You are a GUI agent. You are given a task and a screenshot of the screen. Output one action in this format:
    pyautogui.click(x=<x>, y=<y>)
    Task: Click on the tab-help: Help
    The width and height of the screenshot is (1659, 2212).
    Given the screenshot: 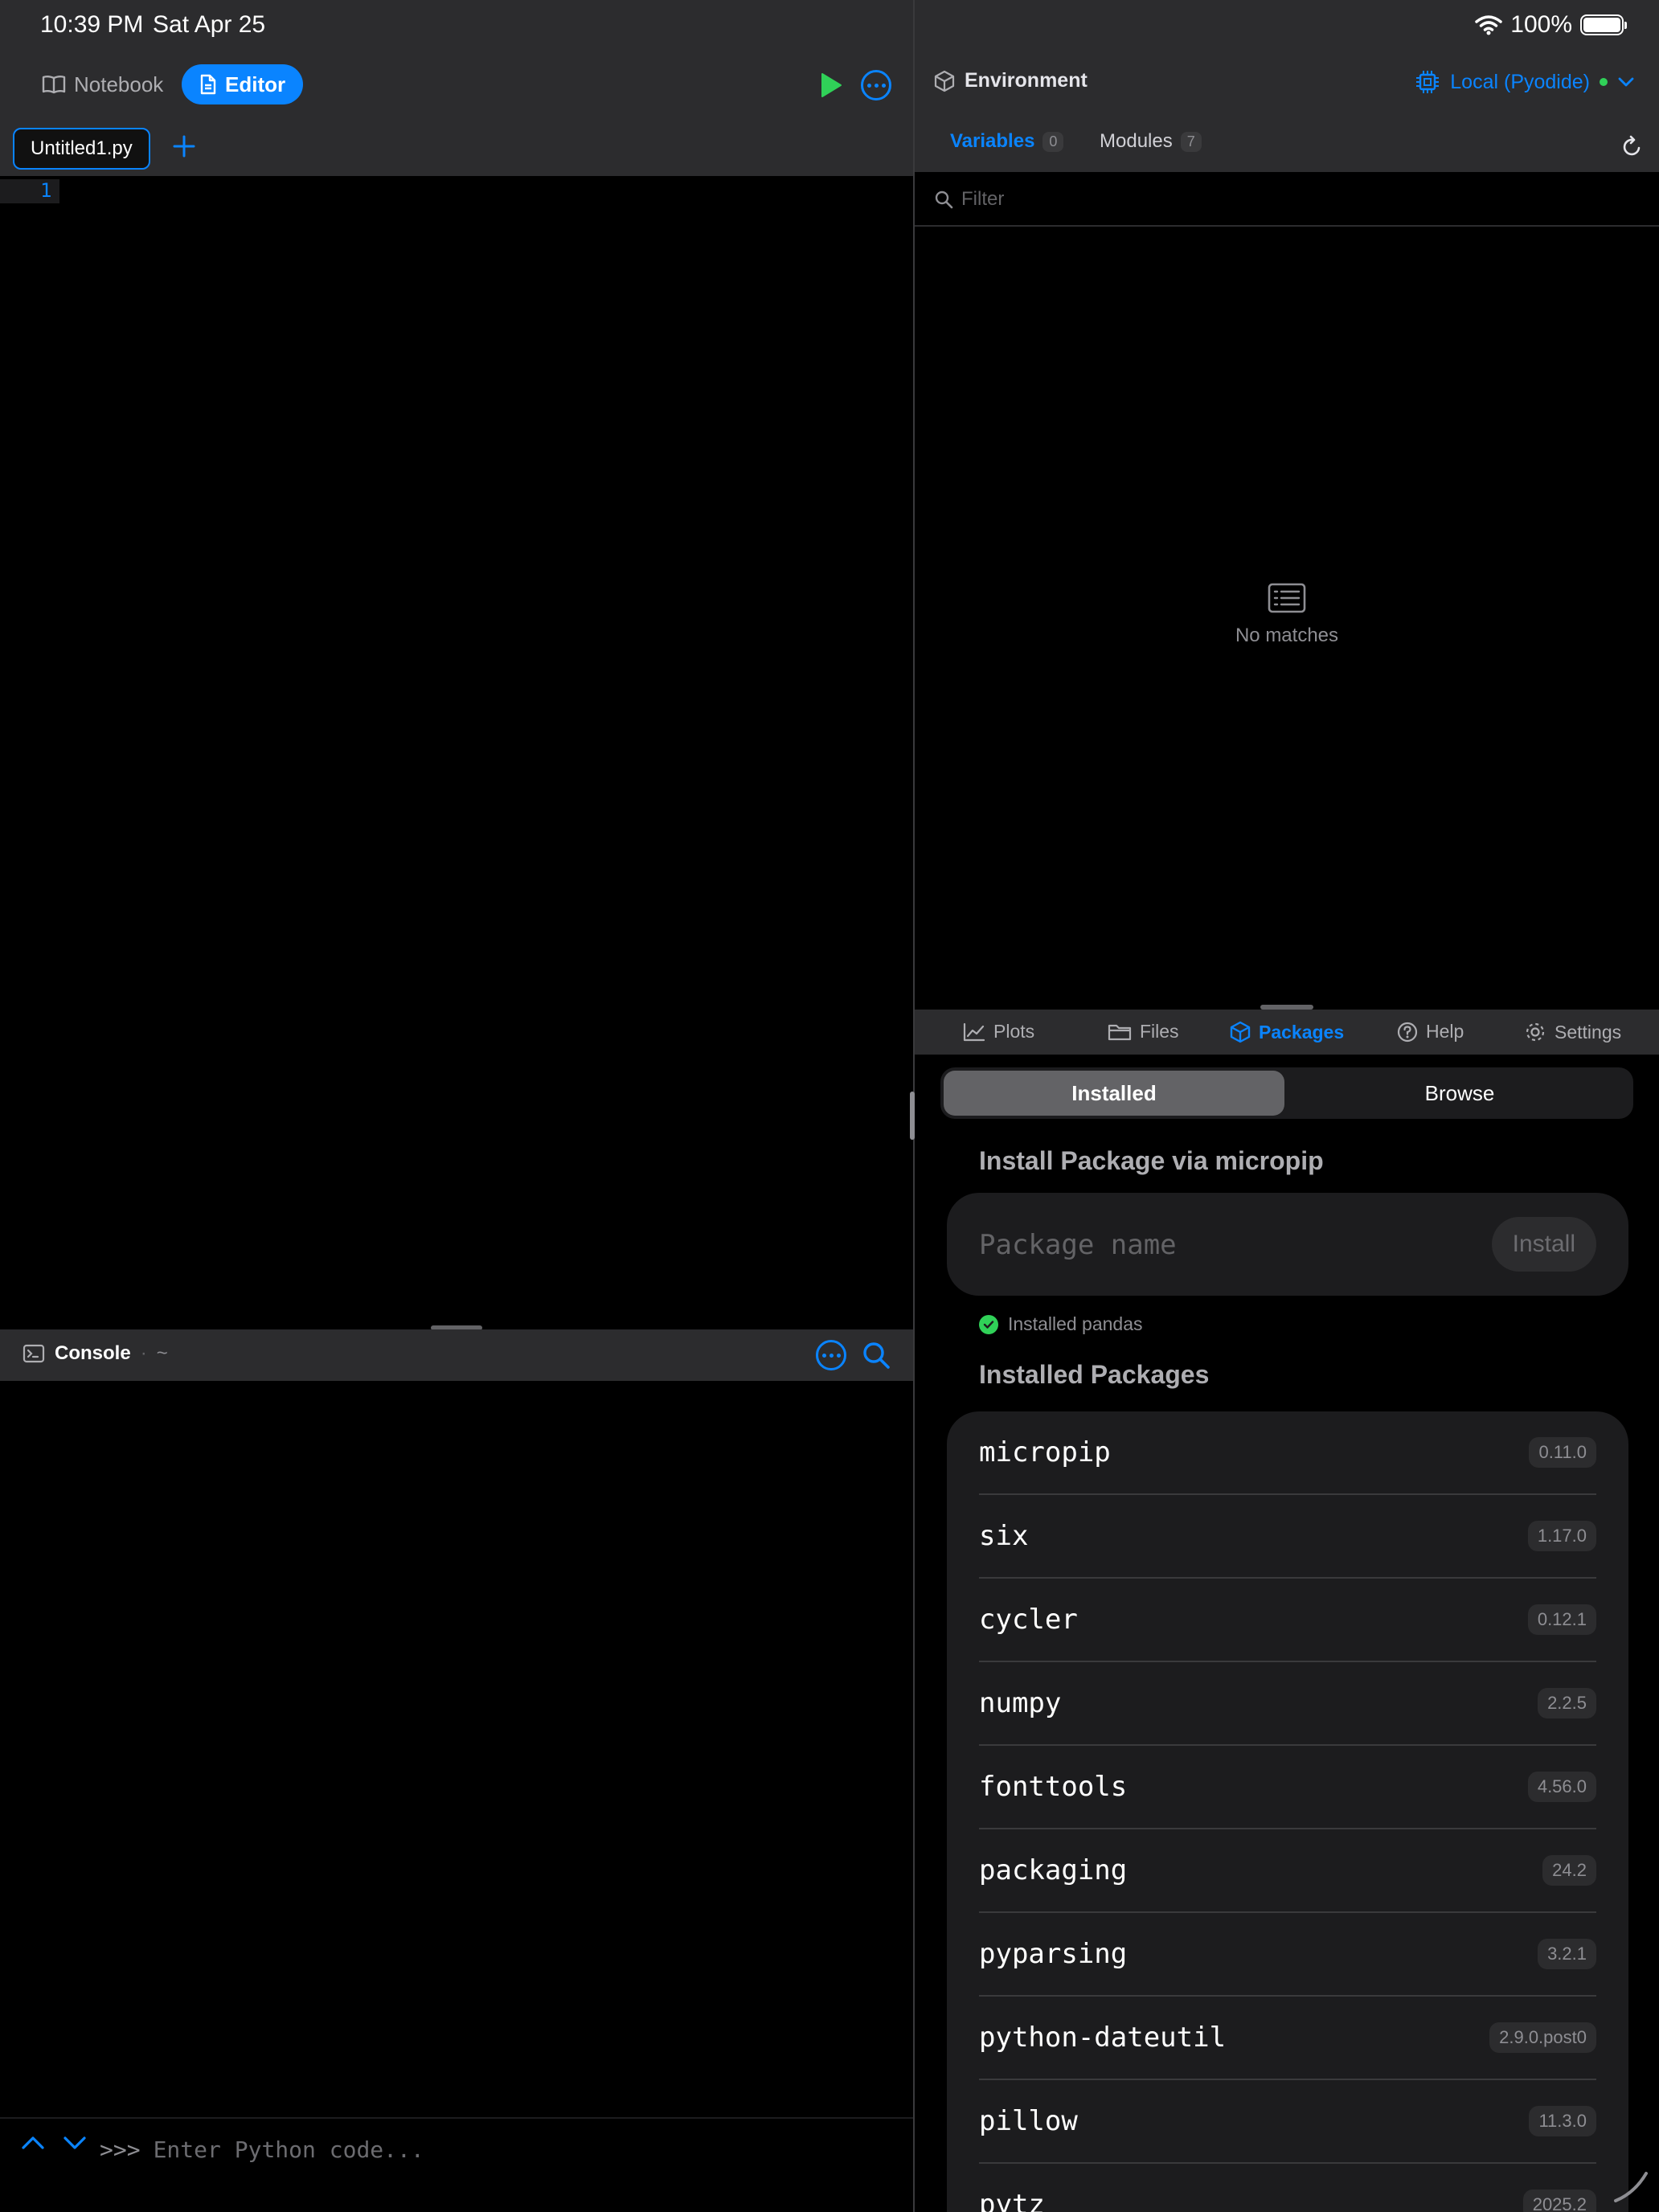 What is the action you would take?
    pyautogui.click(x=1430, y=1032)
    